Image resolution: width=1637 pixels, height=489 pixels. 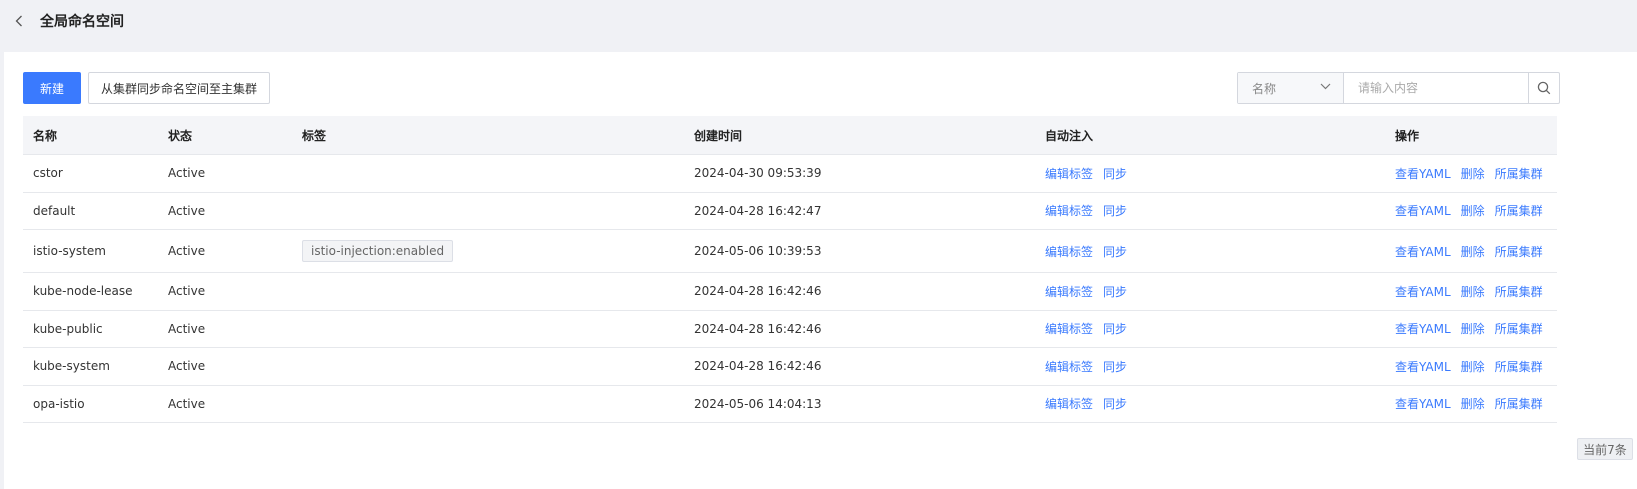 I want to click on namespace-name: istio-system, so click(x=69, y=251).